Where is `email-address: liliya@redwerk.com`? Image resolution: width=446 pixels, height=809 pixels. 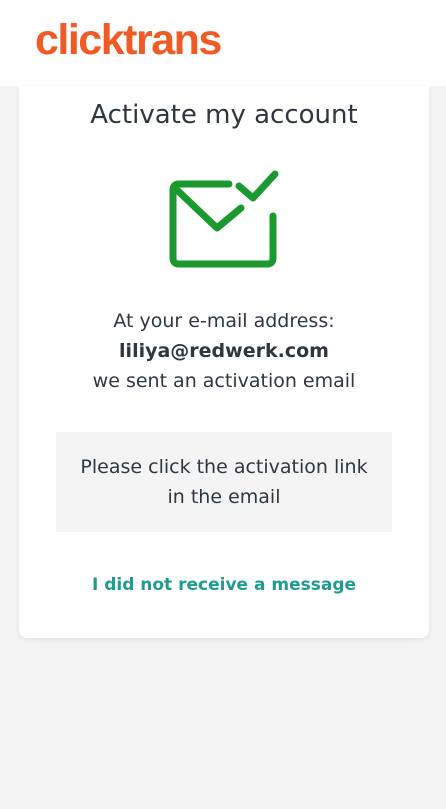
email-address: liliya@redwerk.com is located at coordinates (224, 351).